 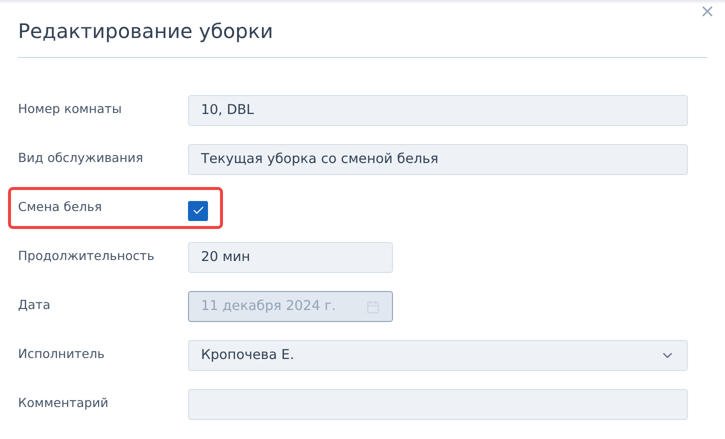 I want to click on dropdown: Кропочева Е., so click(x=438, y=355).